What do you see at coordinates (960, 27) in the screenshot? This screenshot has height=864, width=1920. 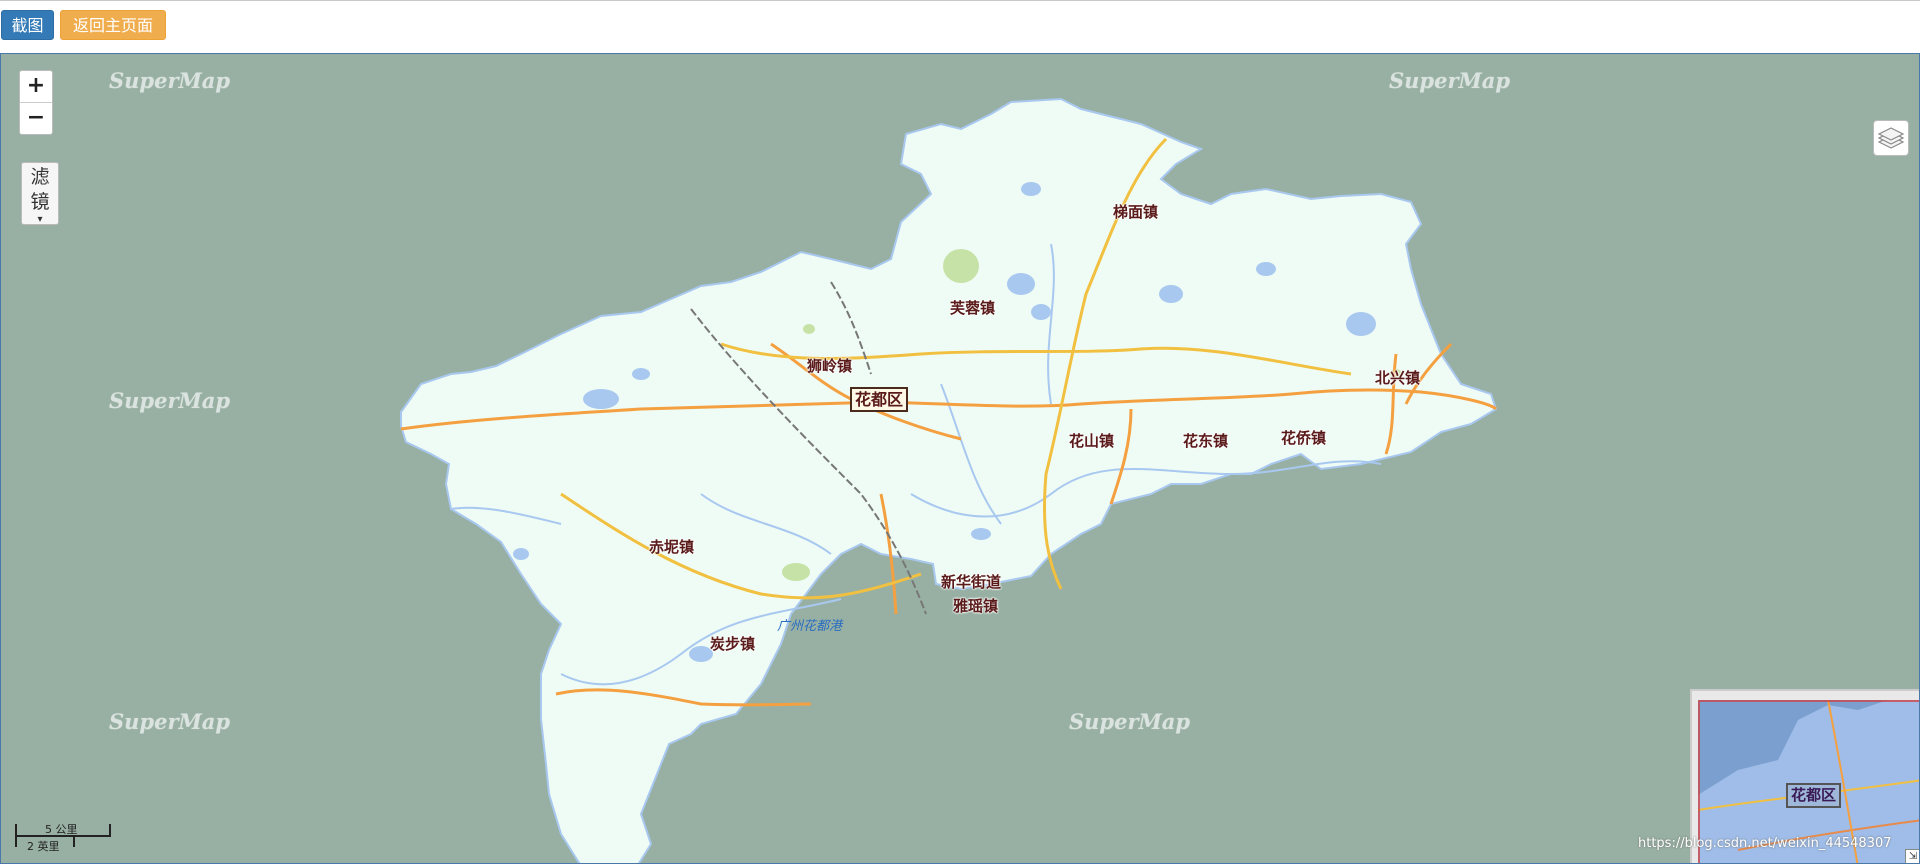 I see `toolbar: 截图 返回主页面` at bounding box center [960, 27].